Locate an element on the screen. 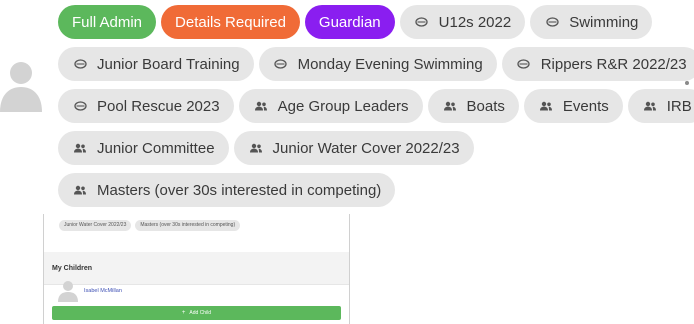  tag-label: IRB is located at coordinates (679, 106).